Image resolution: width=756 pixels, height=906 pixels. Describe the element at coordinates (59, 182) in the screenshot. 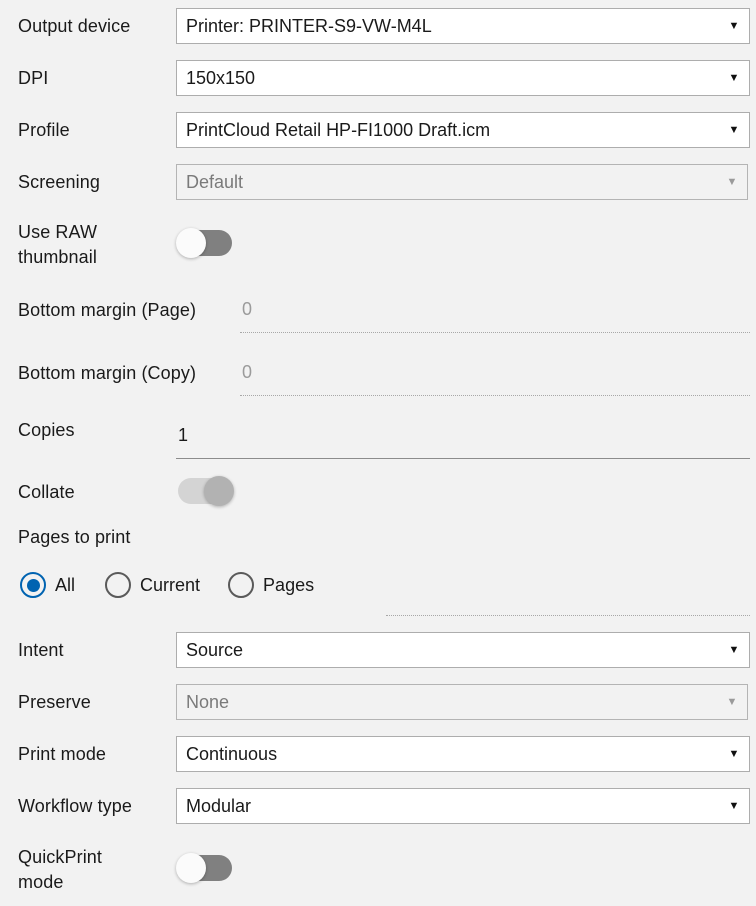

I see `label-screening: Screening` at that location.